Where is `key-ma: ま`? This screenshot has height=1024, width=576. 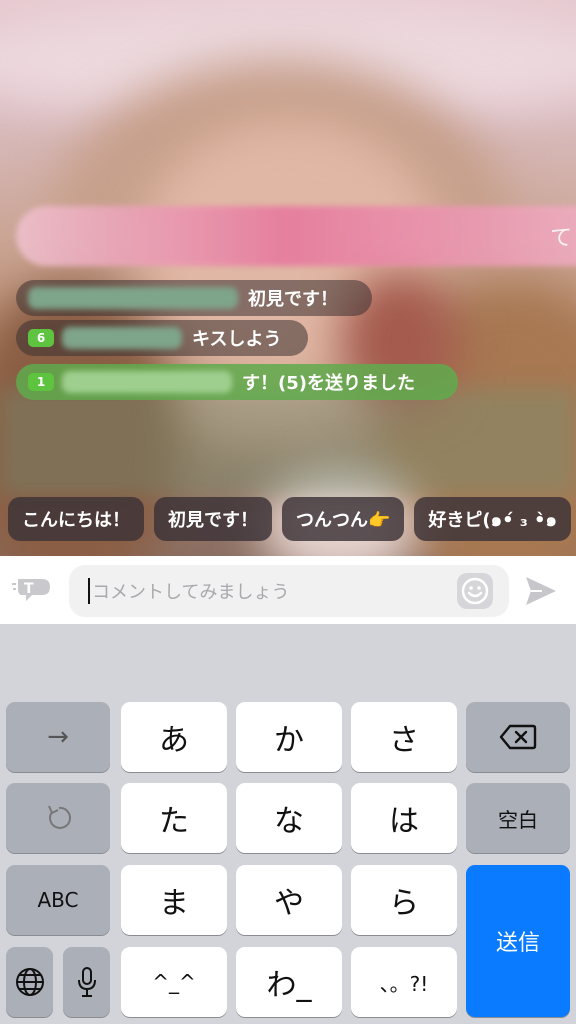
key-ma: ま is located at coordinates (174, 900).